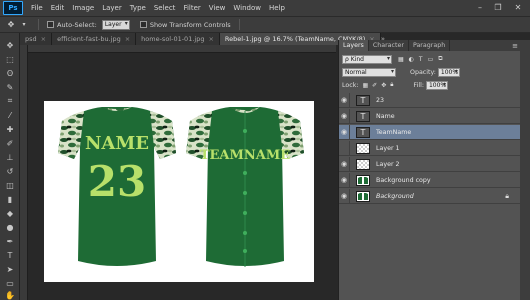 This screenshot has width=530, height=300. Describe the element at coordinates (421, 59) in the screenshot. I see `filter-type-icon: T` at that location.